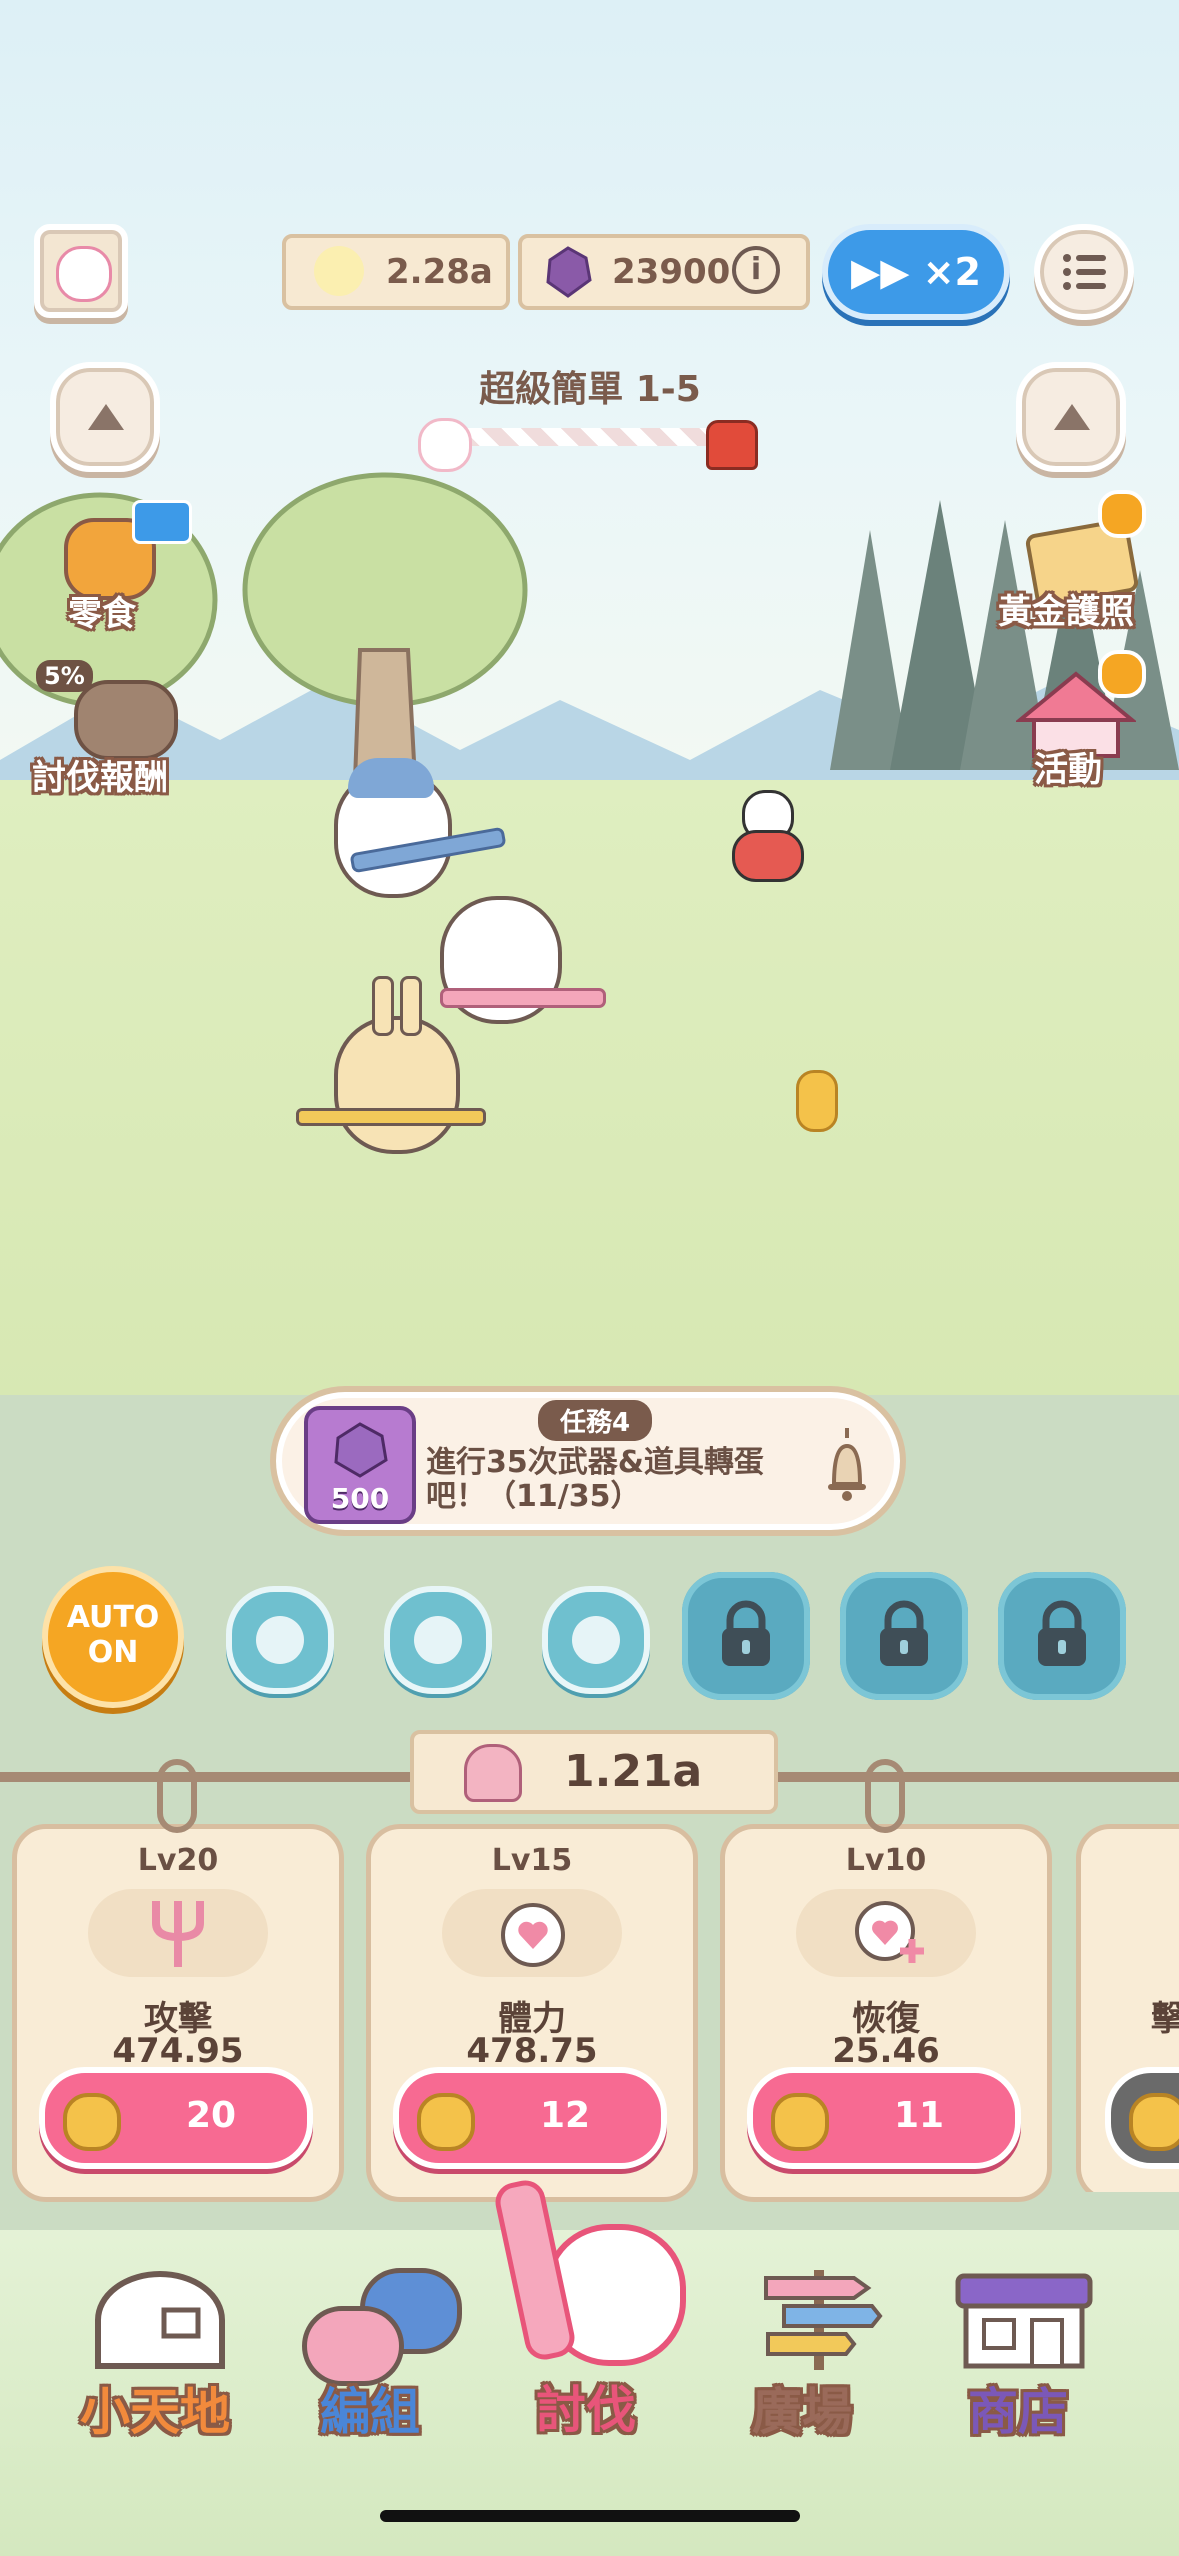 The width and height of the screenshot is (1179, 2556). Describe the element at coordinates (100, 778) in the screenshot. I see `reward-label: 討伐報酬` at that location.